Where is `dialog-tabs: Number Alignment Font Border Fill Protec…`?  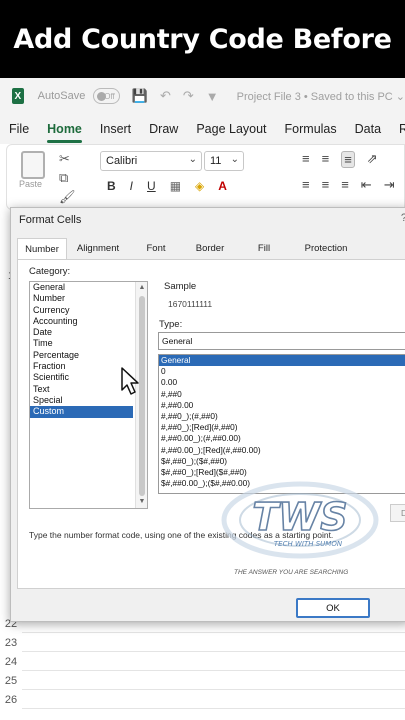
dialog-tabs: Number Alignment Font Border Fill Protec… is located at coordinates (211, 249).